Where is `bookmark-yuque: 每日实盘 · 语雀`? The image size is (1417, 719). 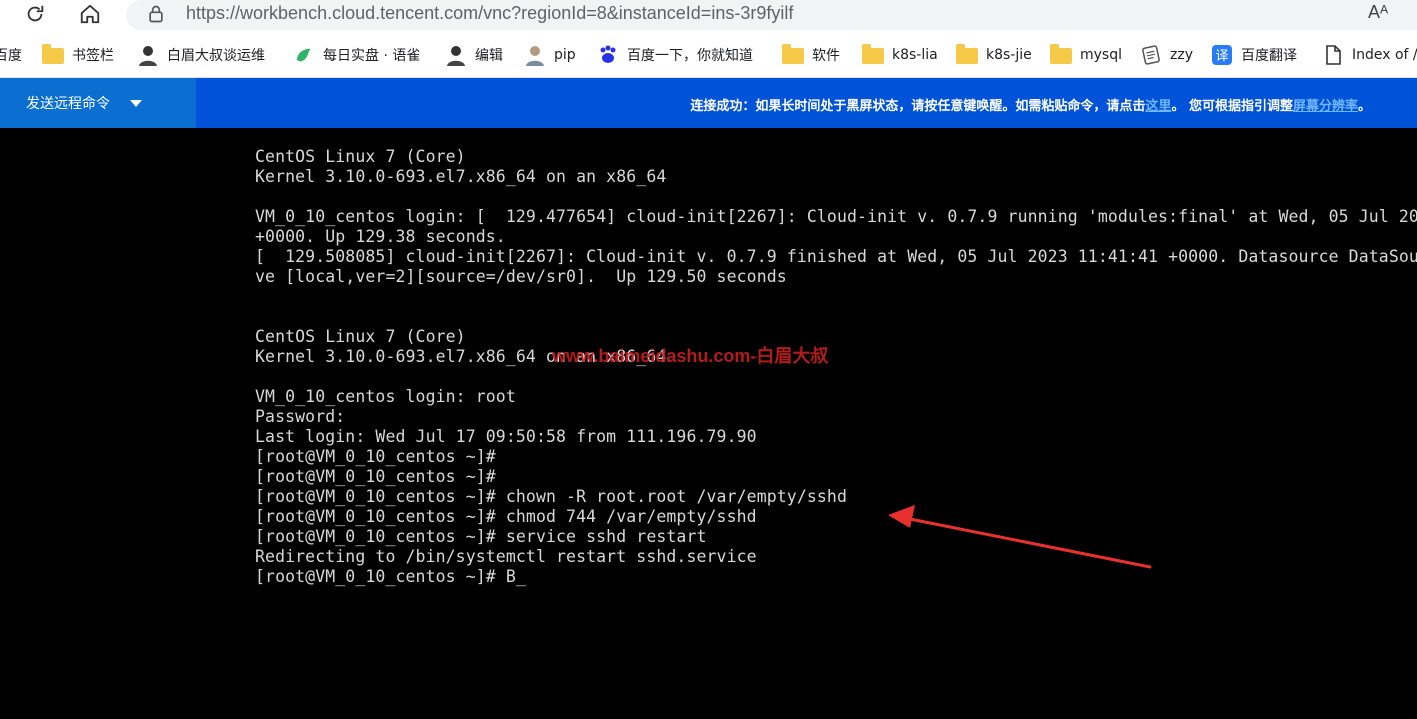
bookmark-yuque: 每日实盘 · 语雀 is located at coordinates (356, 55).